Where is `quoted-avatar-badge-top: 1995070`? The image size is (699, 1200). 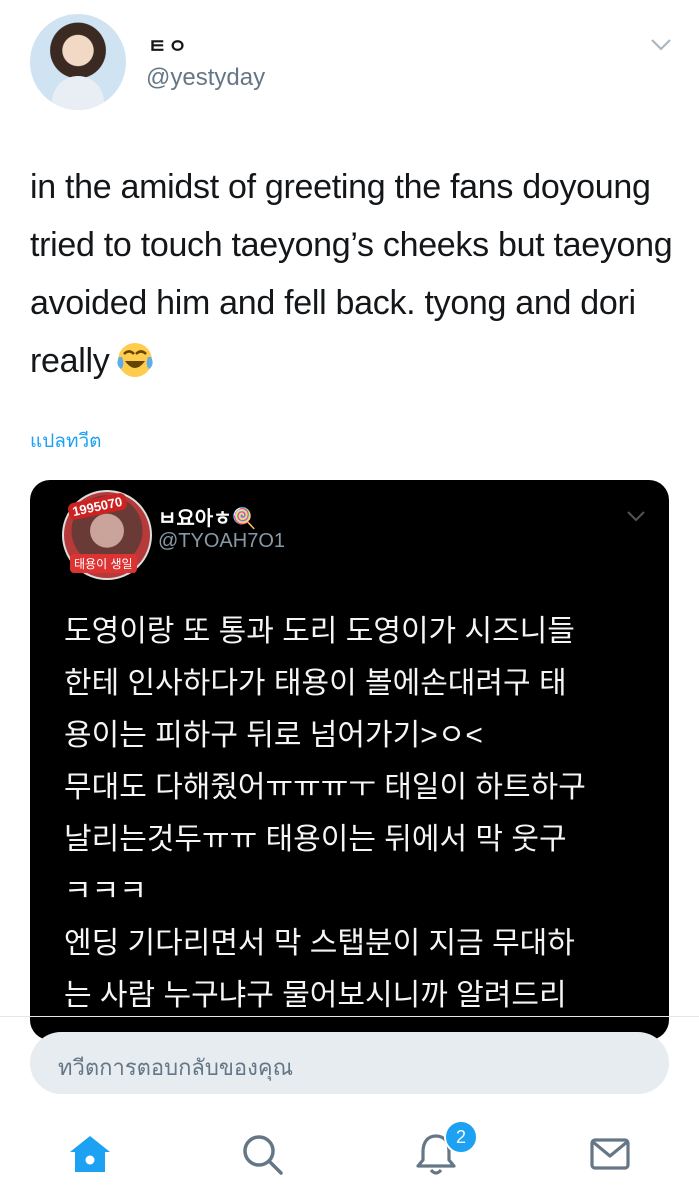 quoted-avatar-badge-top: 1995070 is located at coordinates (97, 506).